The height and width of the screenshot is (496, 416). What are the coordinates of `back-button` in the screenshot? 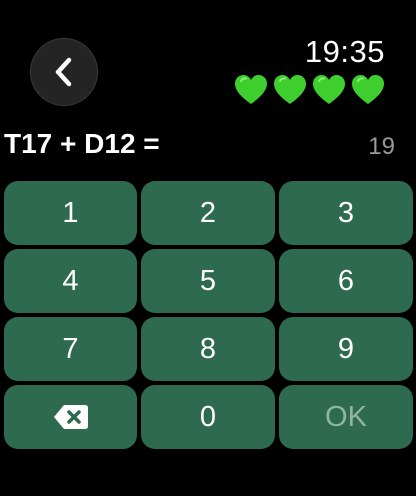 It's located at (64, 72).